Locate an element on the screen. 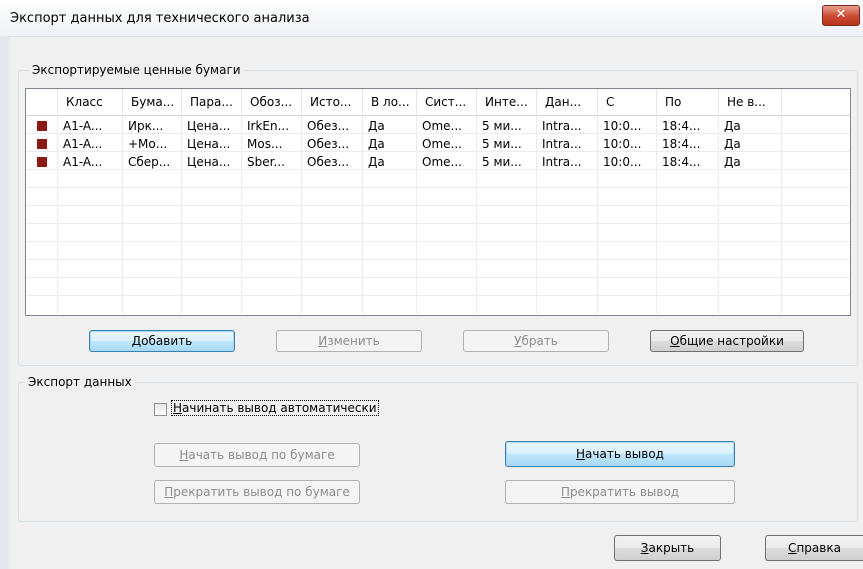  start-output-button: Начать вывод is located at coordinates (620, 454).